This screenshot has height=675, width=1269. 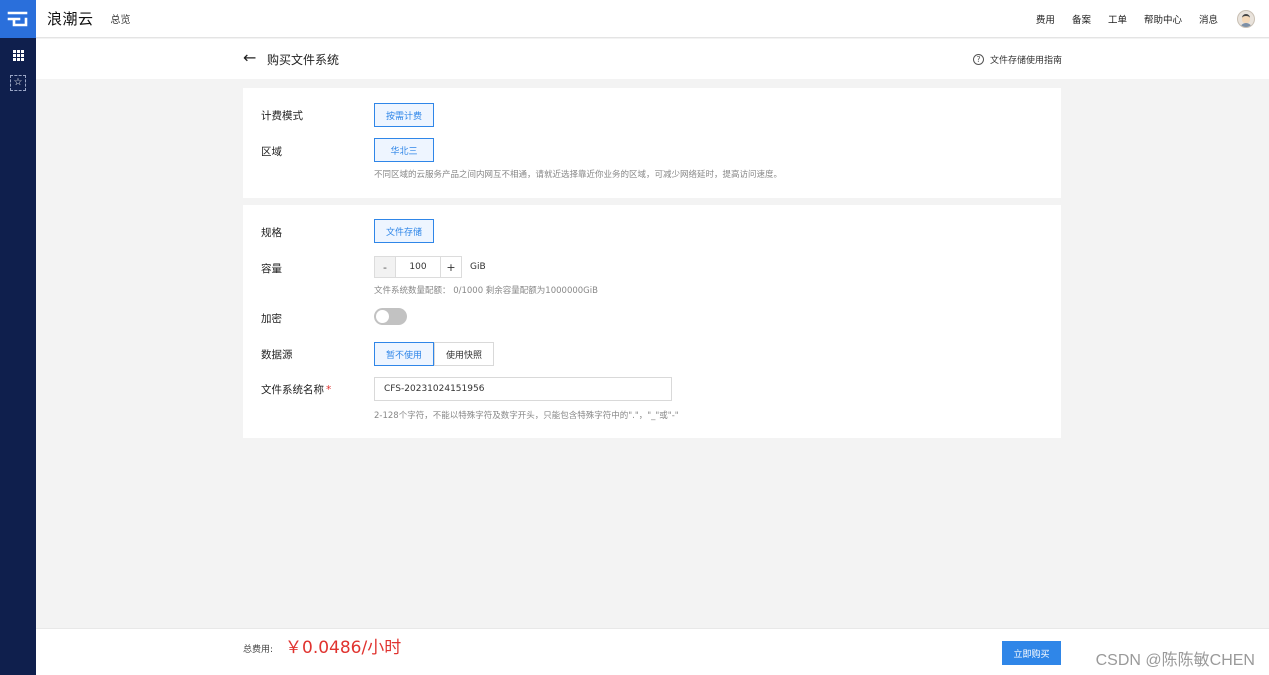 What do you see at coordinates (1163, 19) in the screenshot?
I see `nav-help-center: 帮助中心` at bounding box center [1163, 19].